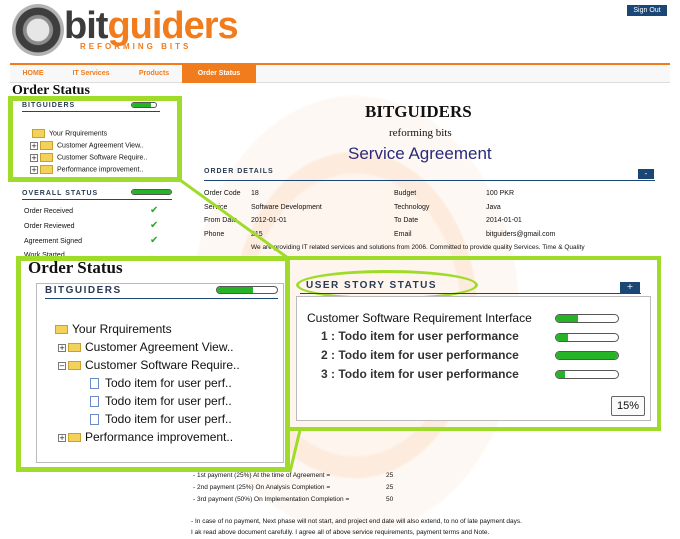 The height and width of the screenshot is (539, 680). Describe the element at coordinates (240, 325) in the screenshot. I see `connector-lines` at that location.